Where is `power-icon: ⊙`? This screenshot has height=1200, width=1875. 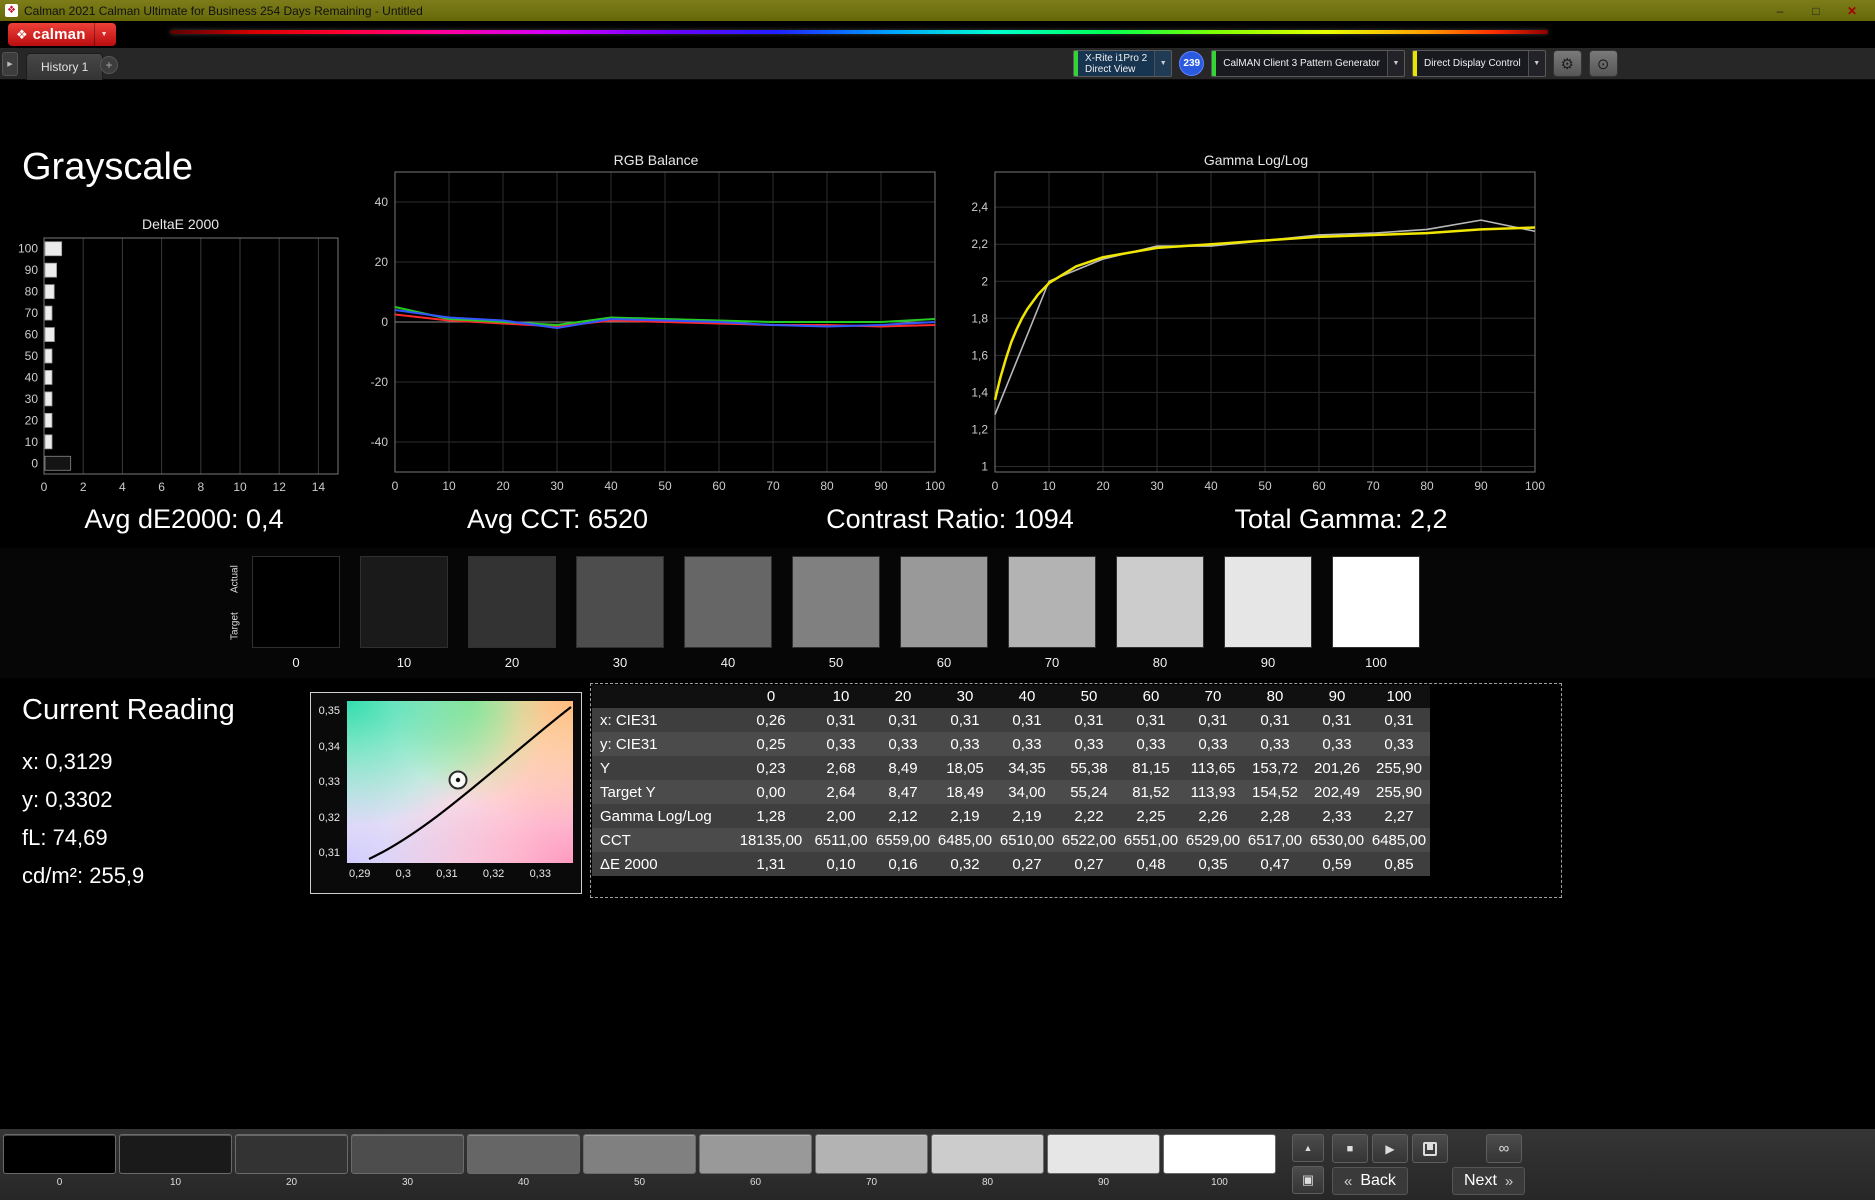
power-icon: ⊙ is located at coordinates (1603, 63).